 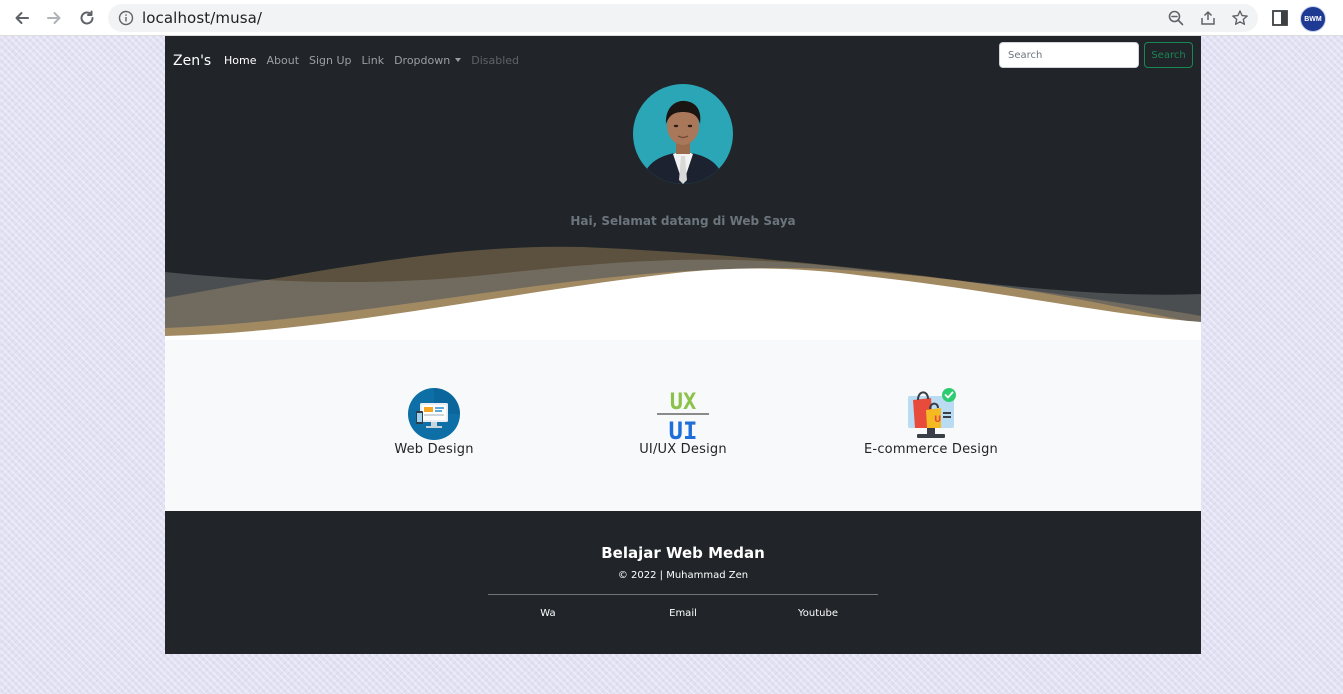 I want to click on url-text: localhost/musa/, so click(x=202, y=18).